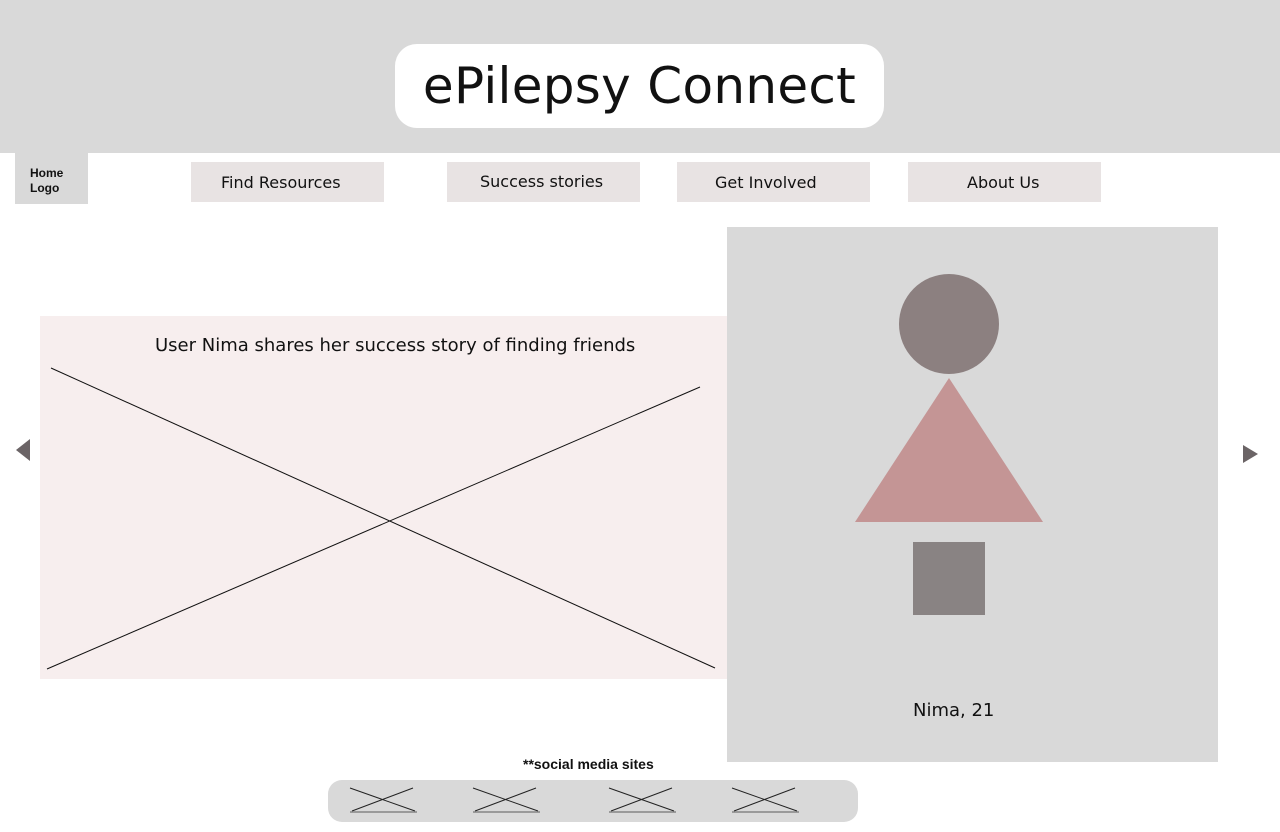 Image resolution: width=1280 pixels, height=832 pixels. What do you see at coordinates (949, 578) in the screenshot?
I see `avatar-base-shape` at bounding box center [949, 578].